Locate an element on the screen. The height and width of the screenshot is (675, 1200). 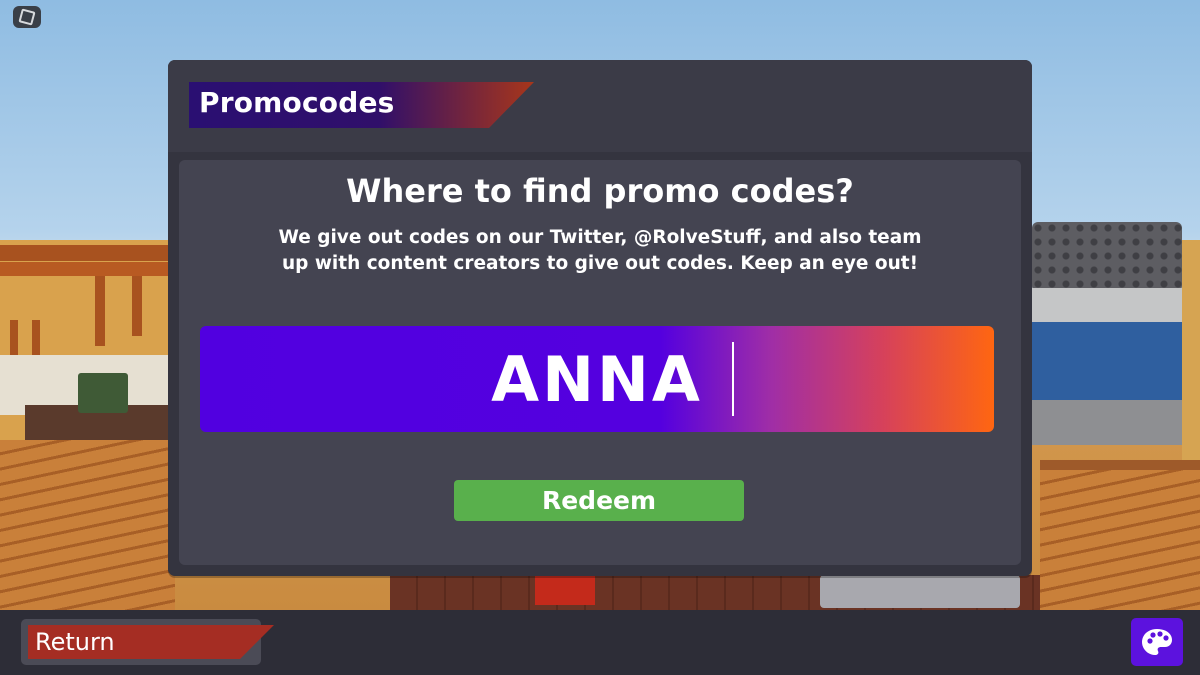
roblox-logo-square is located at coordinates (27, 17).